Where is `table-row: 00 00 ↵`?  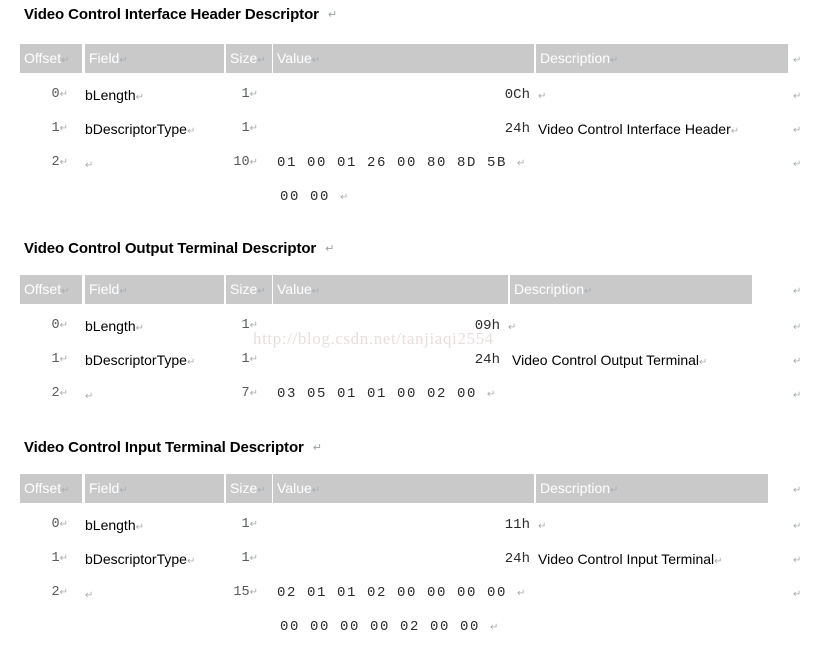
table-row: 00 00 ↵ is located at coordinates (417, 197).